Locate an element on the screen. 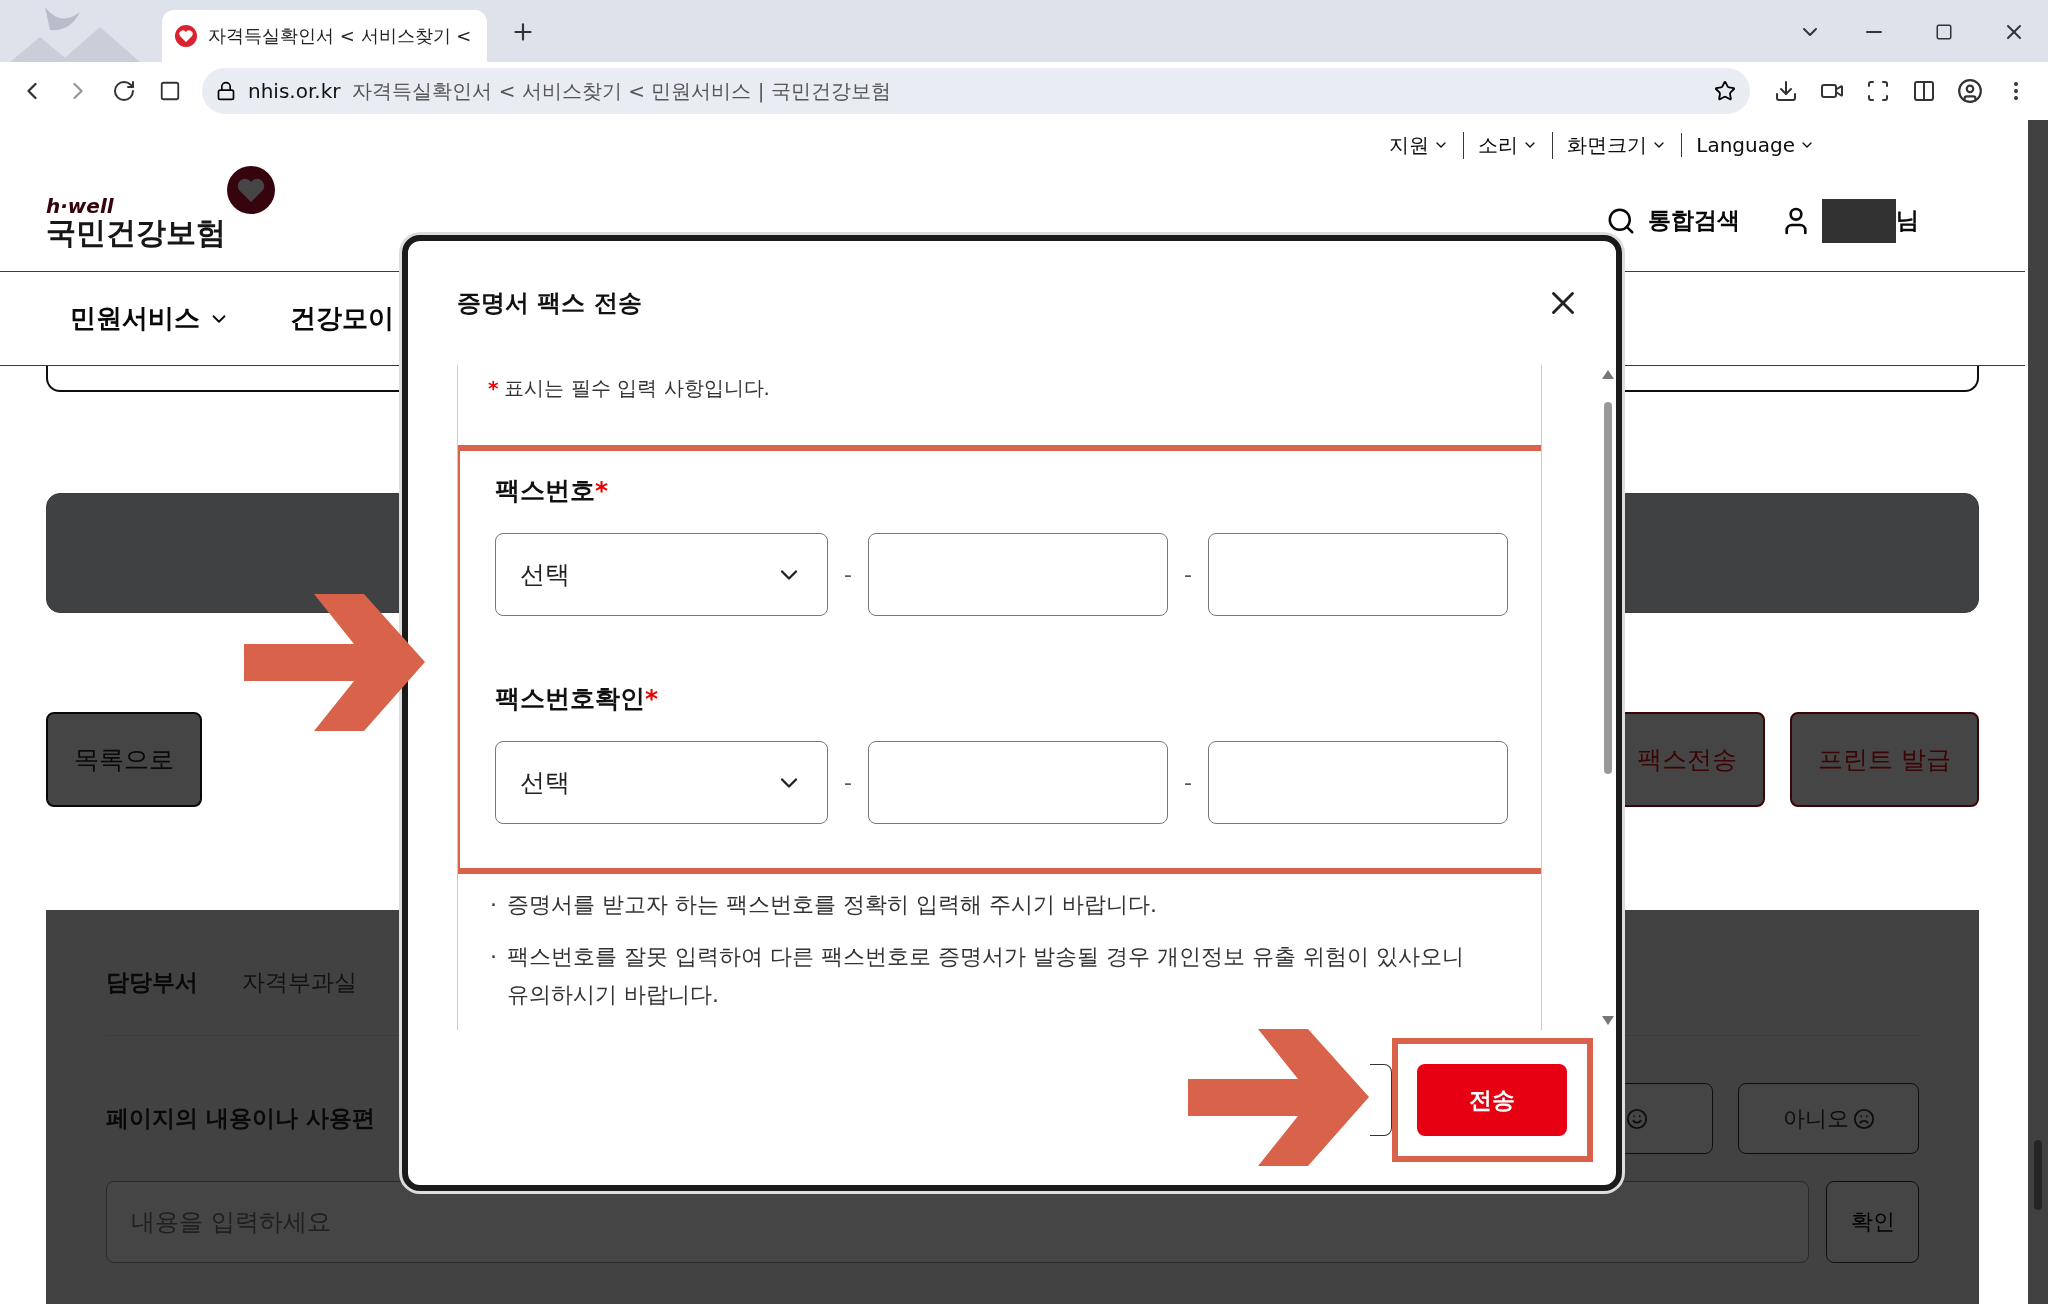 The image size is (2048, 1304). logo-name: 국민건강보험 is located at coordinates (136, 232).